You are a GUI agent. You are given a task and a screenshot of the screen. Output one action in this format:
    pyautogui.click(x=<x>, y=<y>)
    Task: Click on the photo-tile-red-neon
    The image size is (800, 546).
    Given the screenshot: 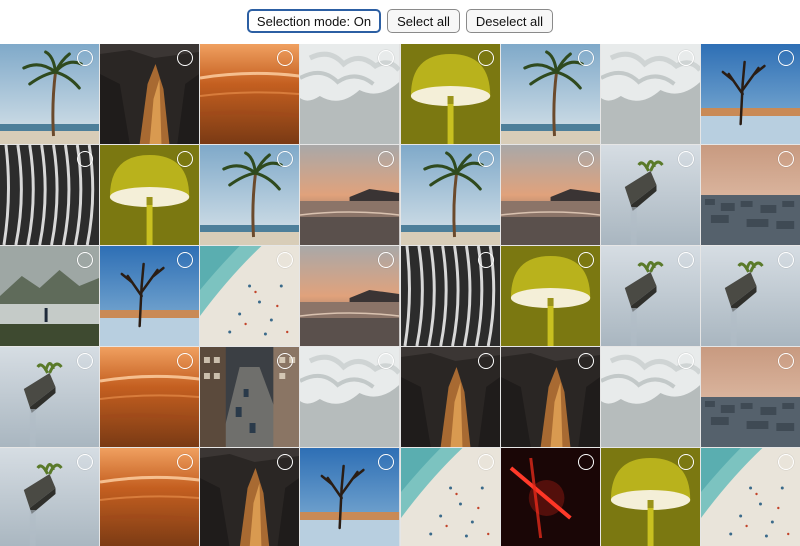 What is the action you would take?
    pyautogui.click(x=550, y=497)
    